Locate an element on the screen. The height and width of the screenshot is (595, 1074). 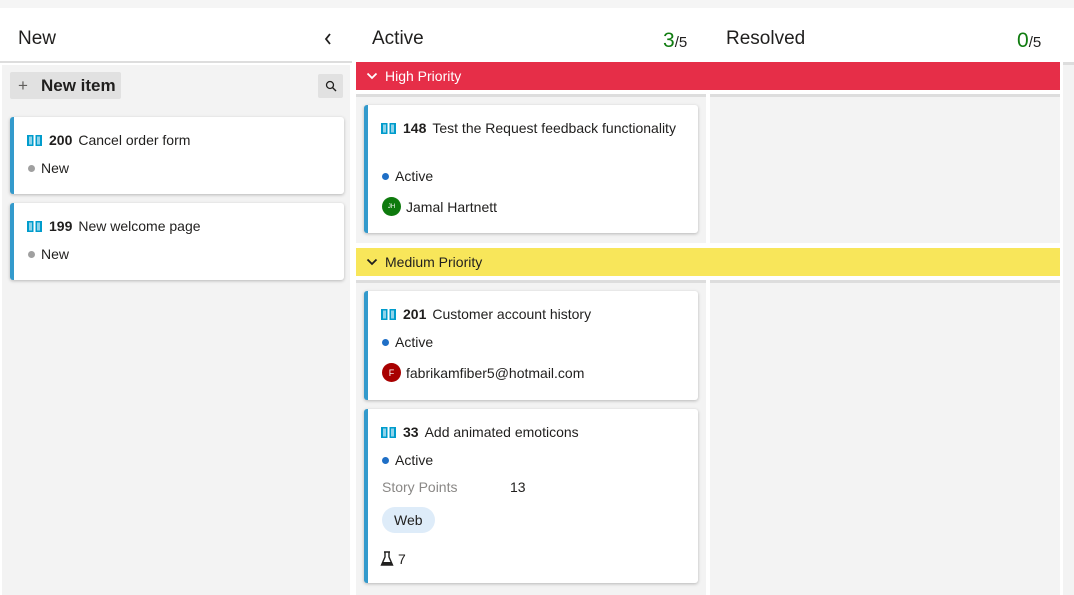
card-title-row: 33 Add animated emoticons is located at coordinates (534, 432).